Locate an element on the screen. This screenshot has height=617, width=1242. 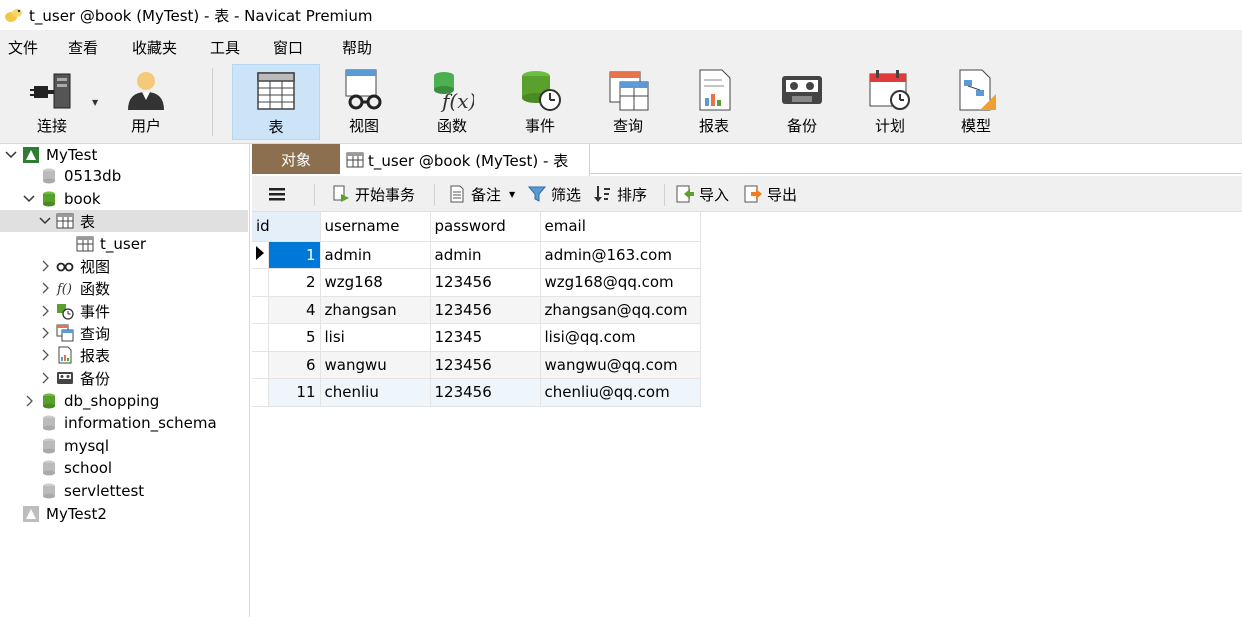
cell-email: zhangsan@qq.com is located at coordinates (620, 310).